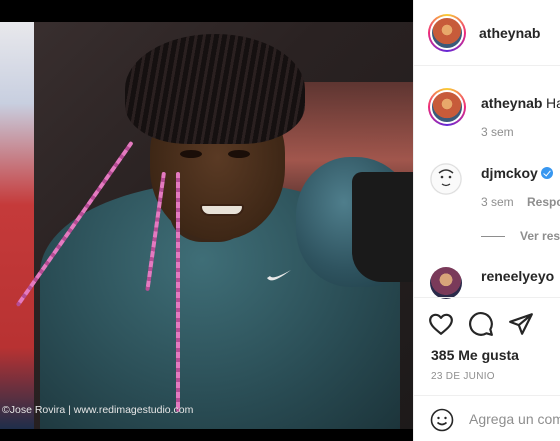  I want to click on comment-icon, so click(481, 324).